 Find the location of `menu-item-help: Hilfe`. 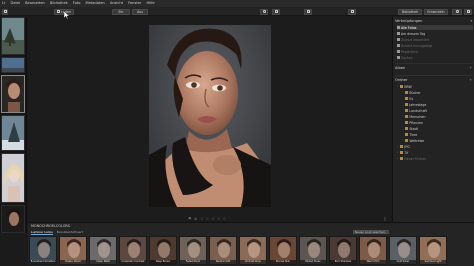

menu-item-help: Hilfe is located at coordinates (150, 3).